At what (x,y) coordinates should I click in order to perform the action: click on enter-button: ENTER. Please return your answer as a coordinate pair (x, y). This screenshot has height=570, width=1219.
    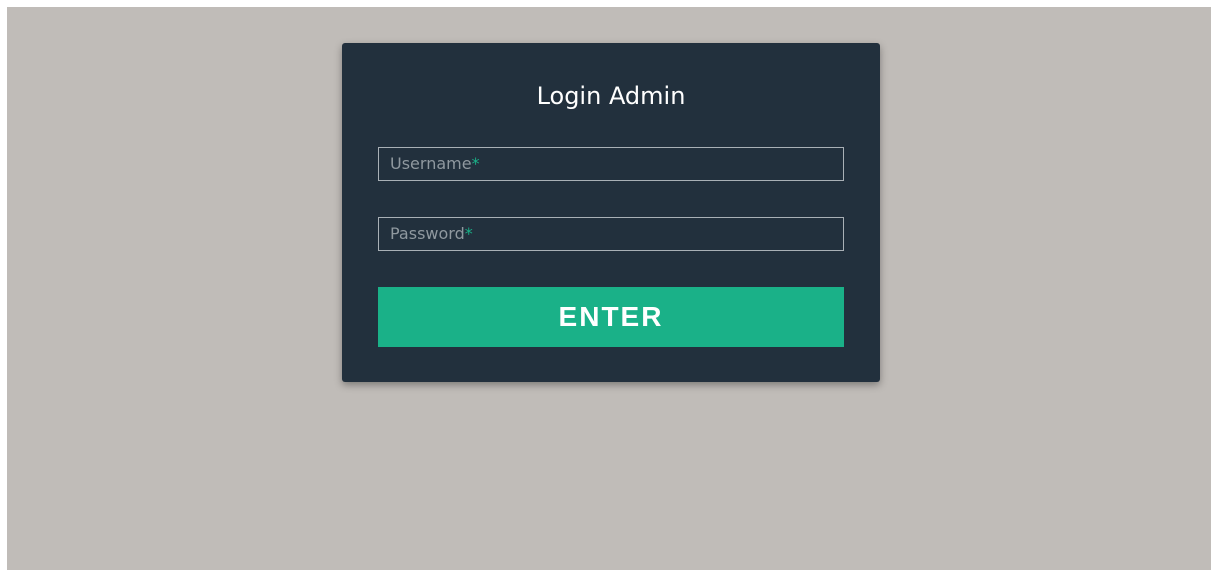
    Looking at the image, I should click on (611, 317).